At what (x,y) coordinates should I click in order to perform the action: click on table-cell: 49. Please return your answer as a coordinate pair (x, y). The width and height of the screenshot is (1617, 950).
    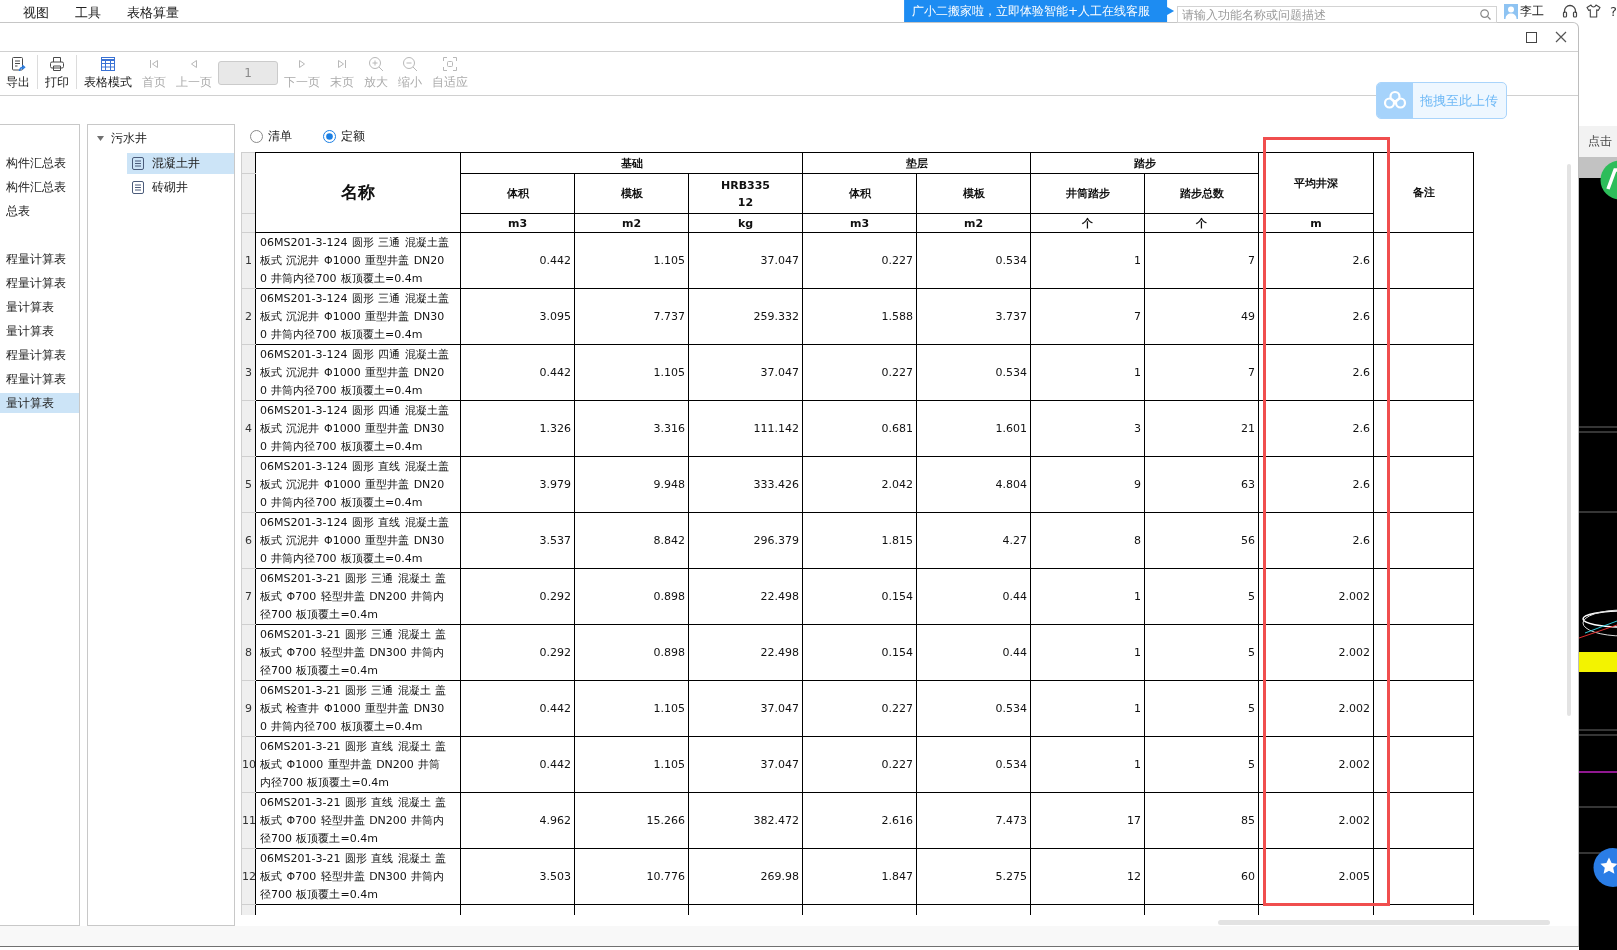
    Looking at the image, I should click on (1201, 316).